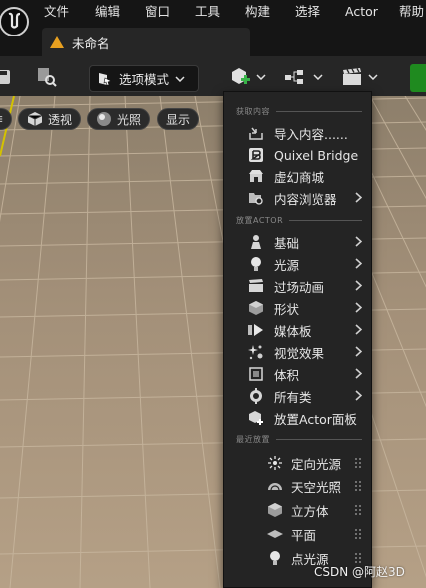 This screenshot has height=588, width=426. Describe the element at coordinates (35, 119) in the screenshot. I see `perspective-cube-icon` at that location.